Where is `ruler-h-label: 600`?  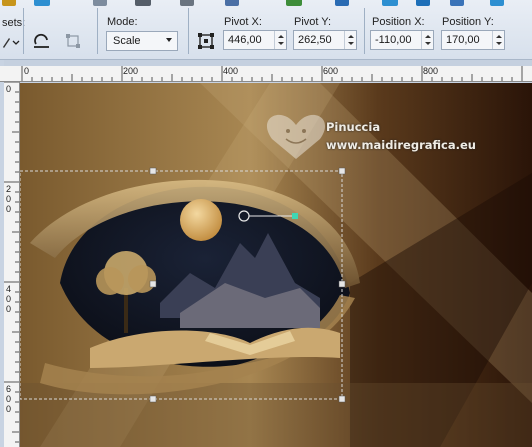 ruler-h-label: 600 is located at coordinates (331, 71).